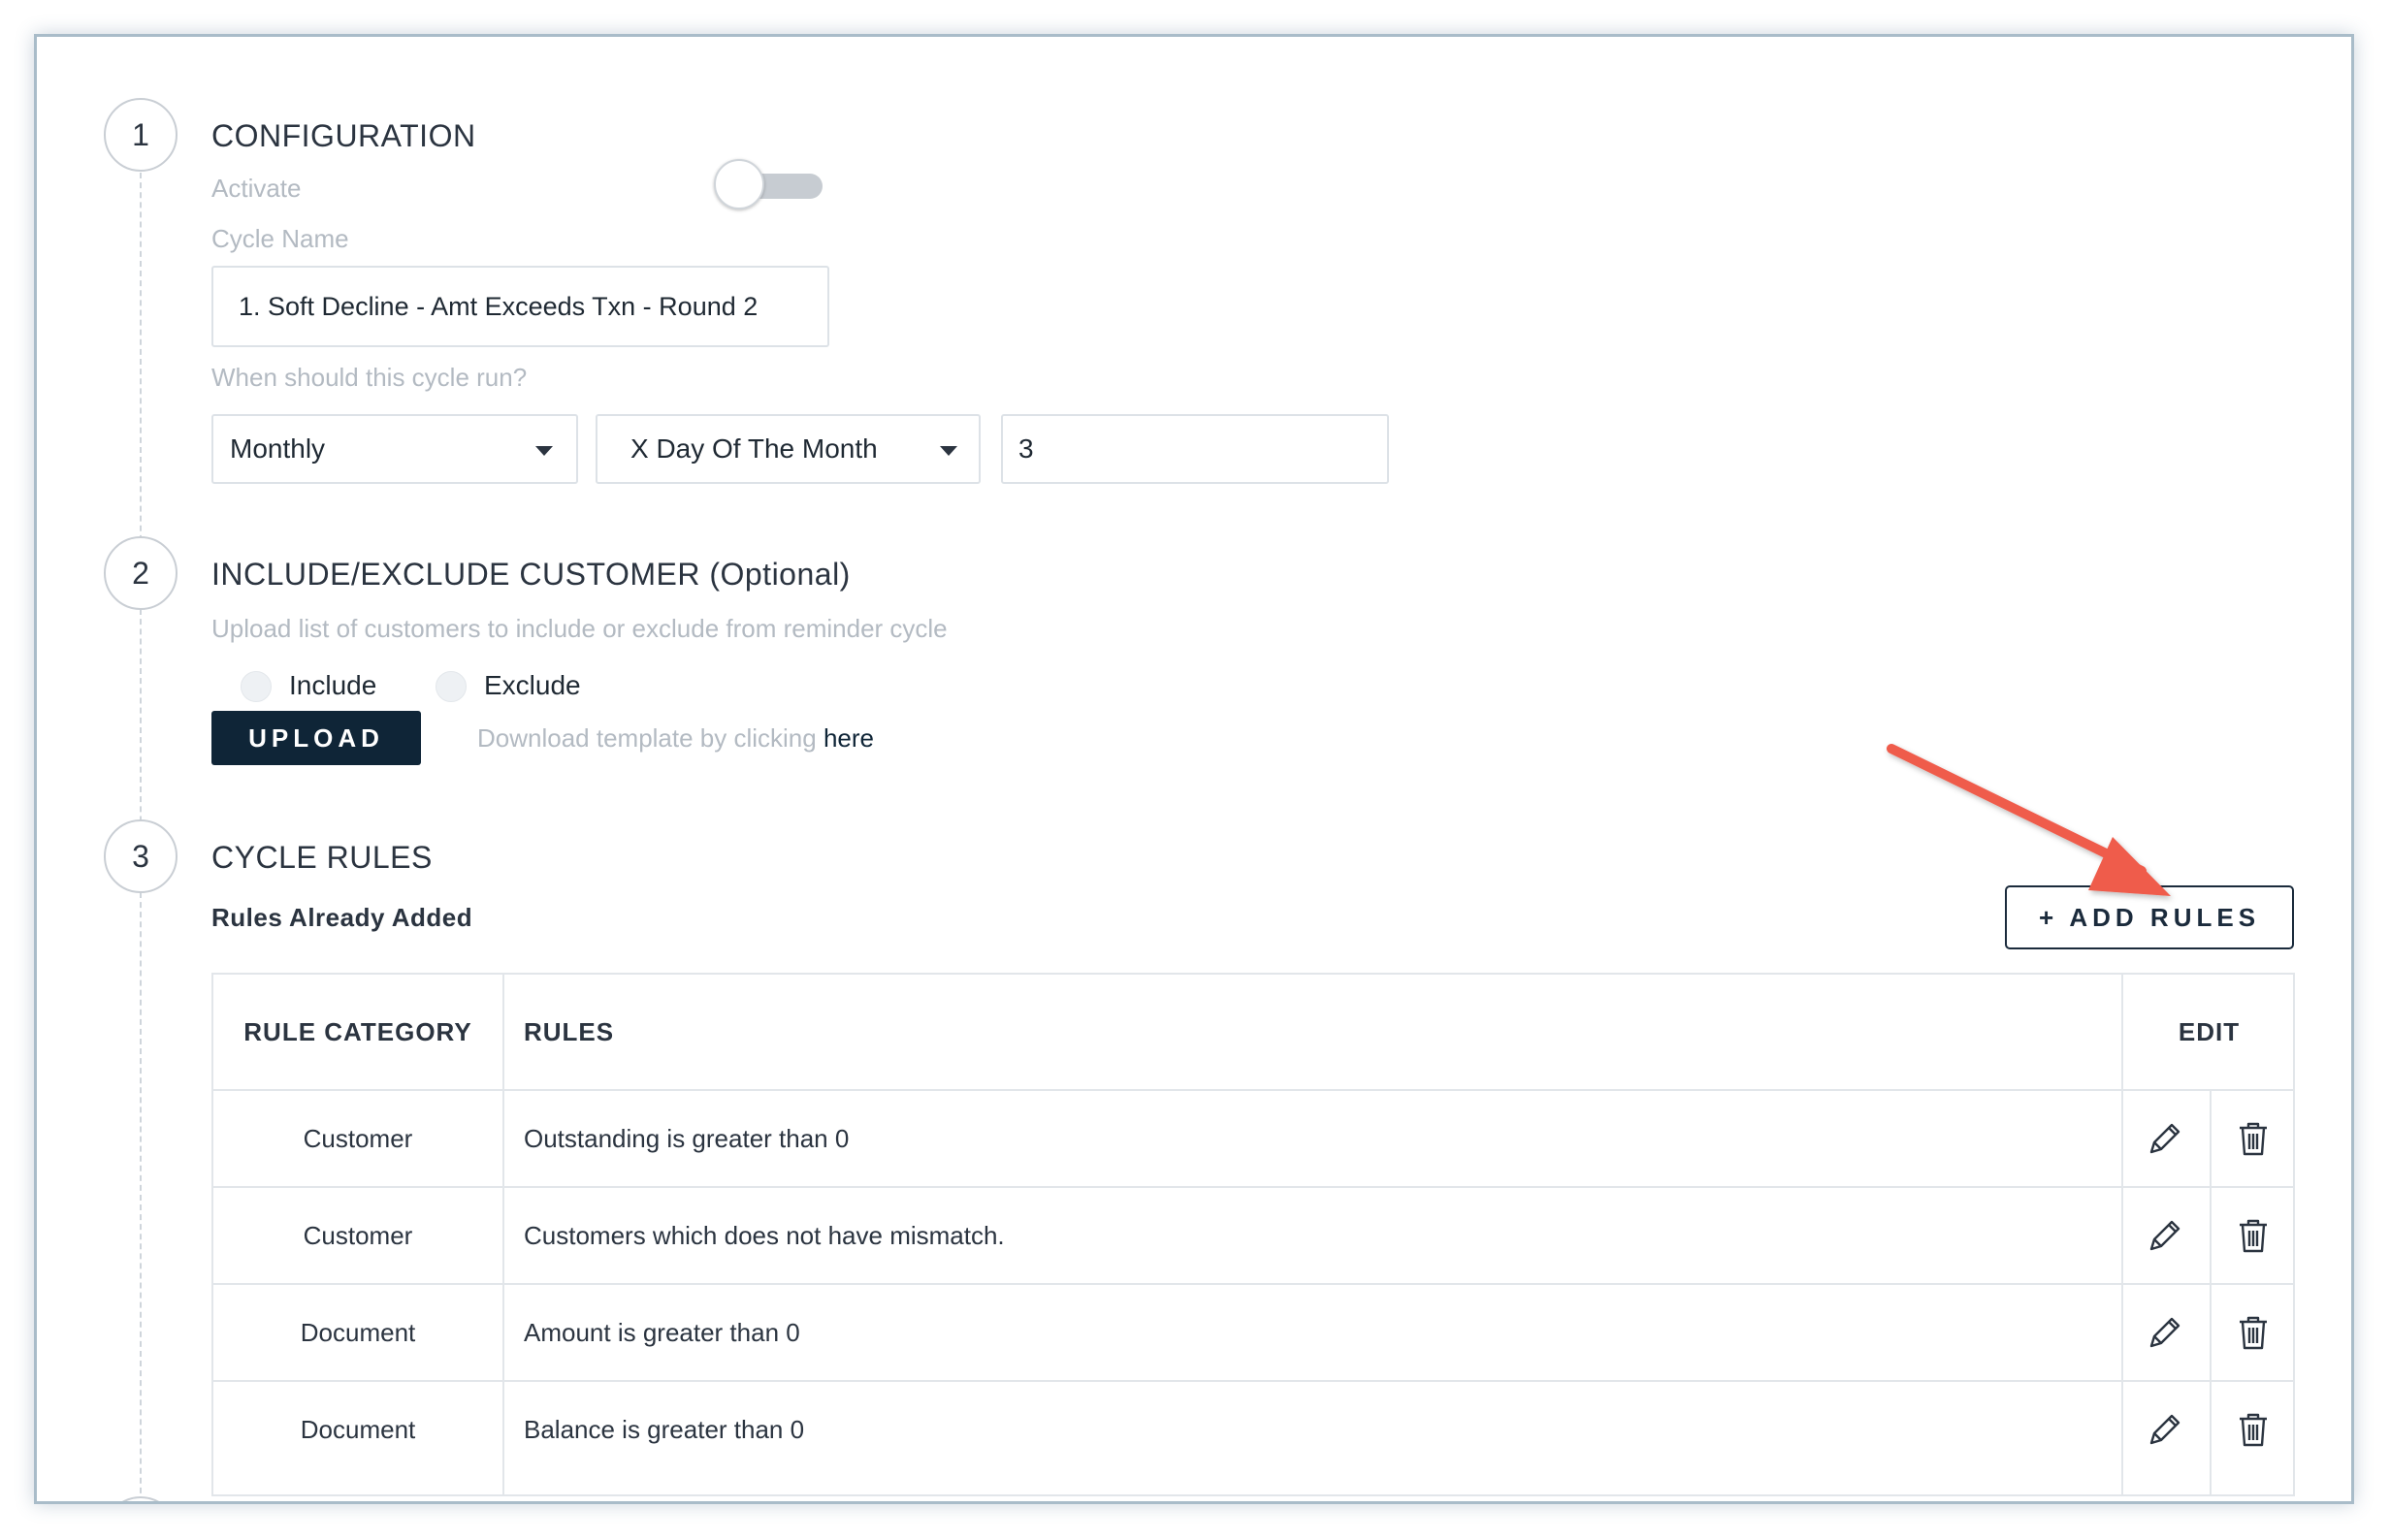  I want to click on section-title-cycle-rules: CYCLE RULES, so click(322, 858).